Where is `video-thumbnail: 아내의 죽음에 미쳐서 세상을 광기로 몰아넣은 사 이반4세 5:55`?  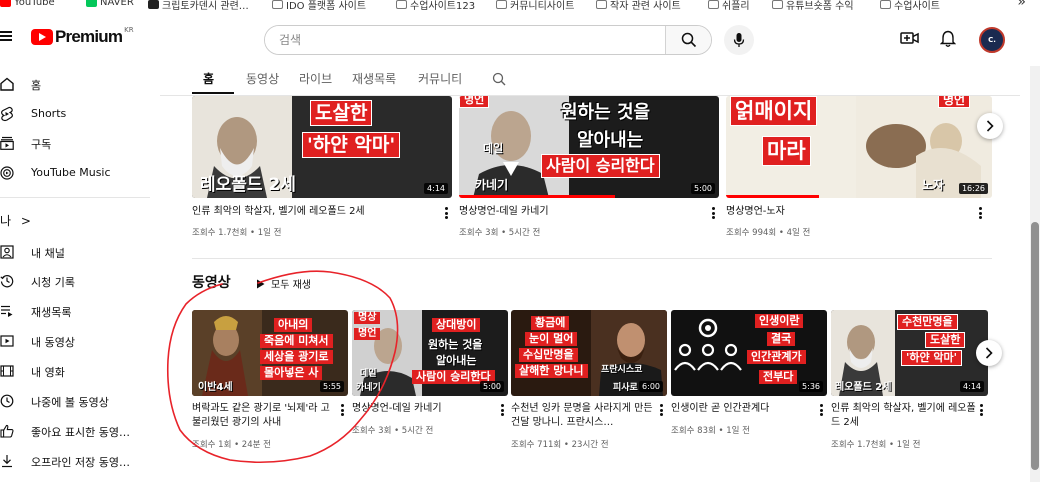
video-thumbnail: 아내의 죽음에 미쳐서 세상을 광기로 몰아넣은 사 이반4세 5:55 is located at coordinates (270, 353).